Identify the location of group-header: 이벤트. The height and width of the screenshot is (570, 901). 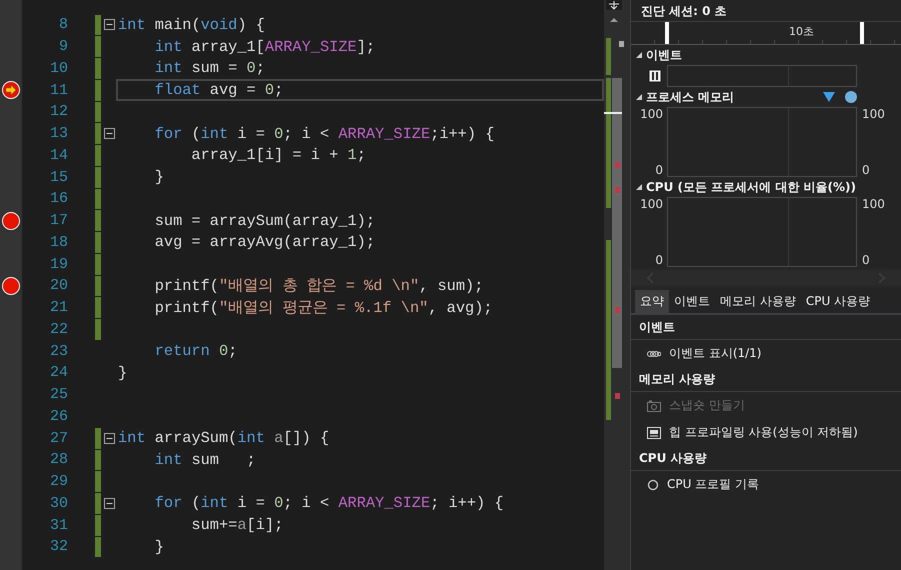
(766, 327).